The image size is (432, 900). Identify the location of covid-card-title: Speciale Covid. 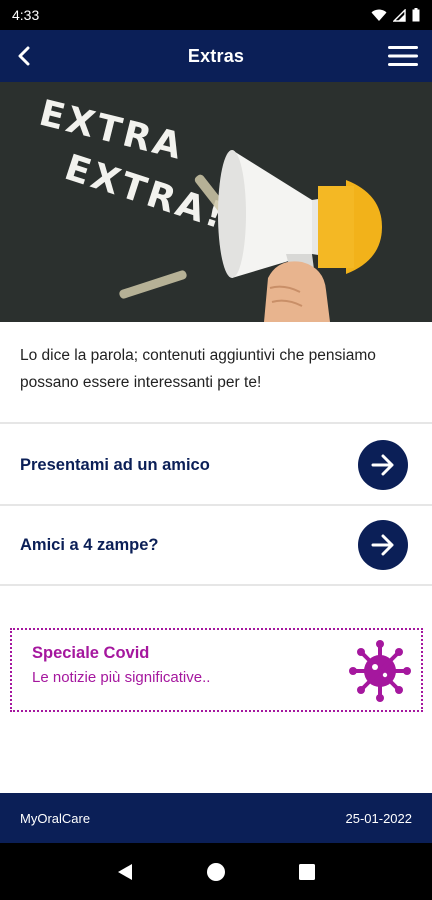
(91, 653).